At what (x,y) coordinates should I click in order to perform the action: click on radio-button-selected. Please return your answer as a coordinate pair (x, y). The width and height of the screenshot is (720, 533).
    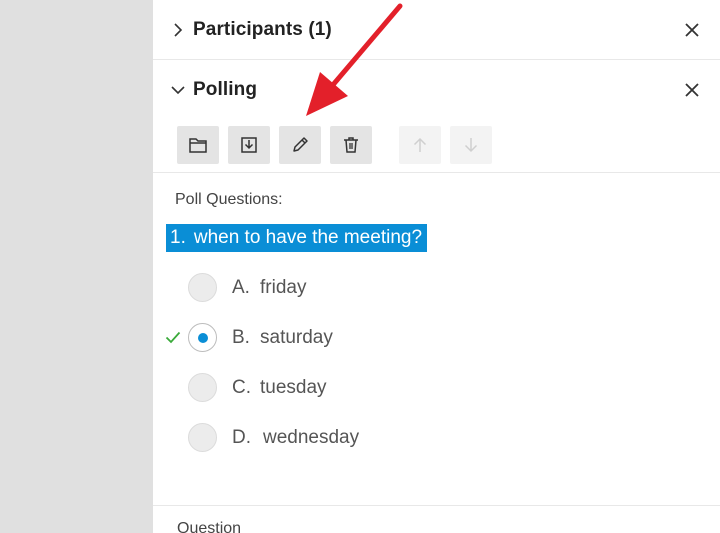
    Looking at the image, I should click on (202, 337).